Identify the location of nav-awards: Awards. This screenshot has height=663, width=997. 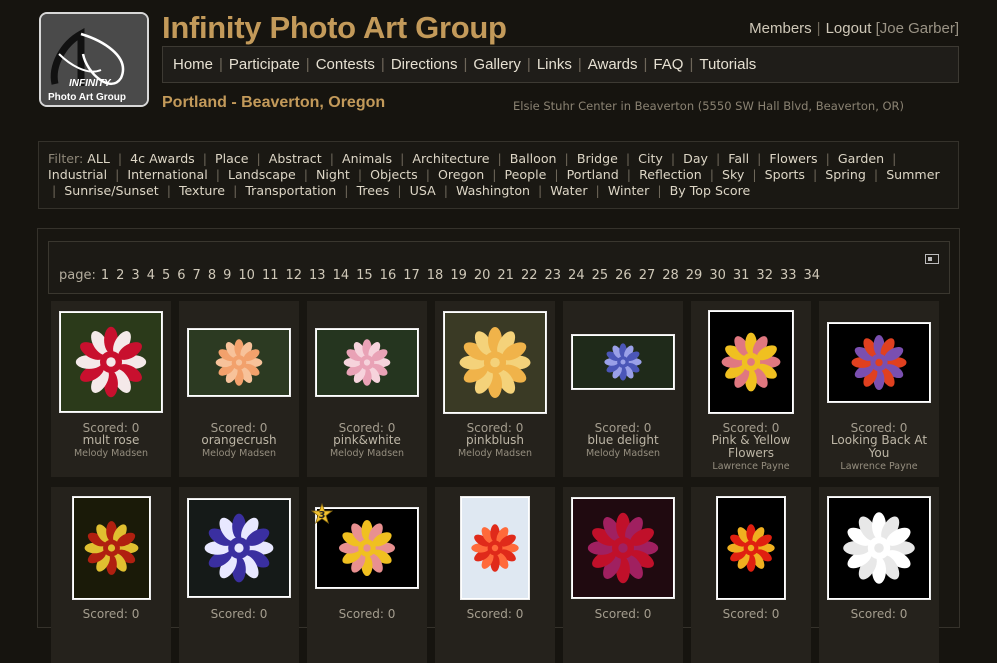
(613, 64).